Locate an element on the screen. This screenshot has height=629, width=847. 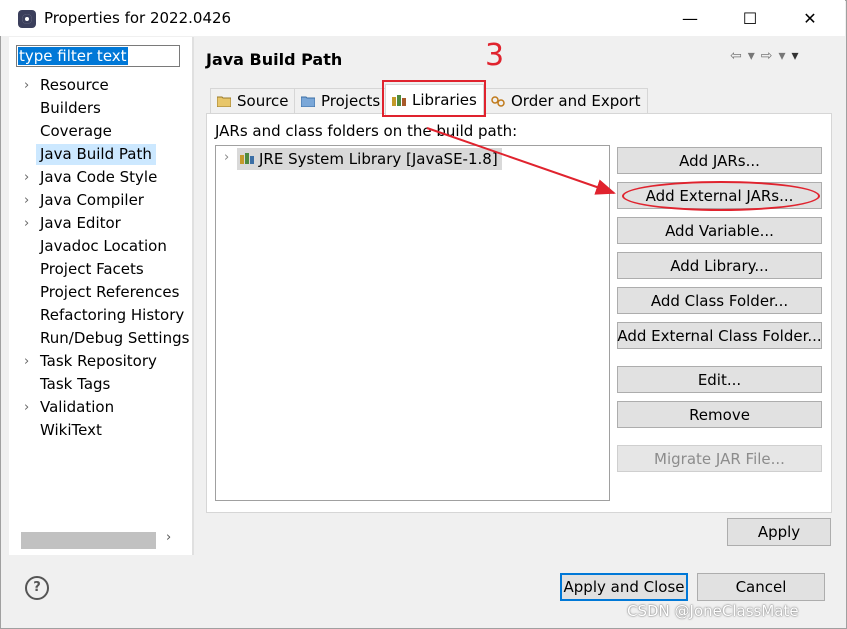
watermark: CSDN @JoneClassMate is located at coordinates (713, 611).